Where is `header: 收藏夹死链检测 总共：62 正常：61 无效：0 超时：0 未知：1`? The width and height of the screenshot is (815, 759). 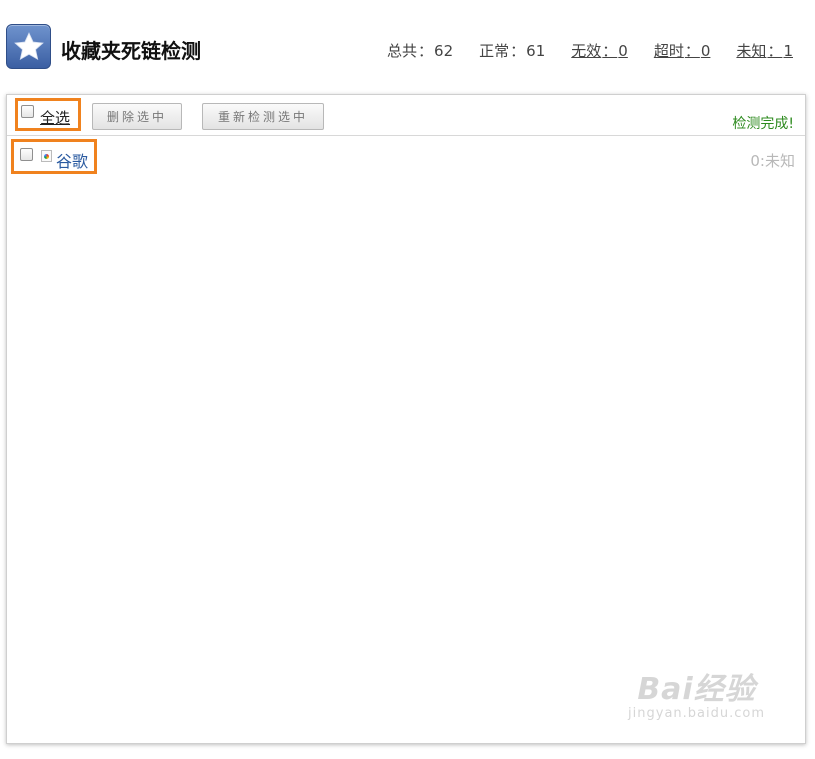 header: 收藏夹死链检测 总共：62 正常：61 无效：0 超时：0 未知：1 is located at coordinates (407, 46).